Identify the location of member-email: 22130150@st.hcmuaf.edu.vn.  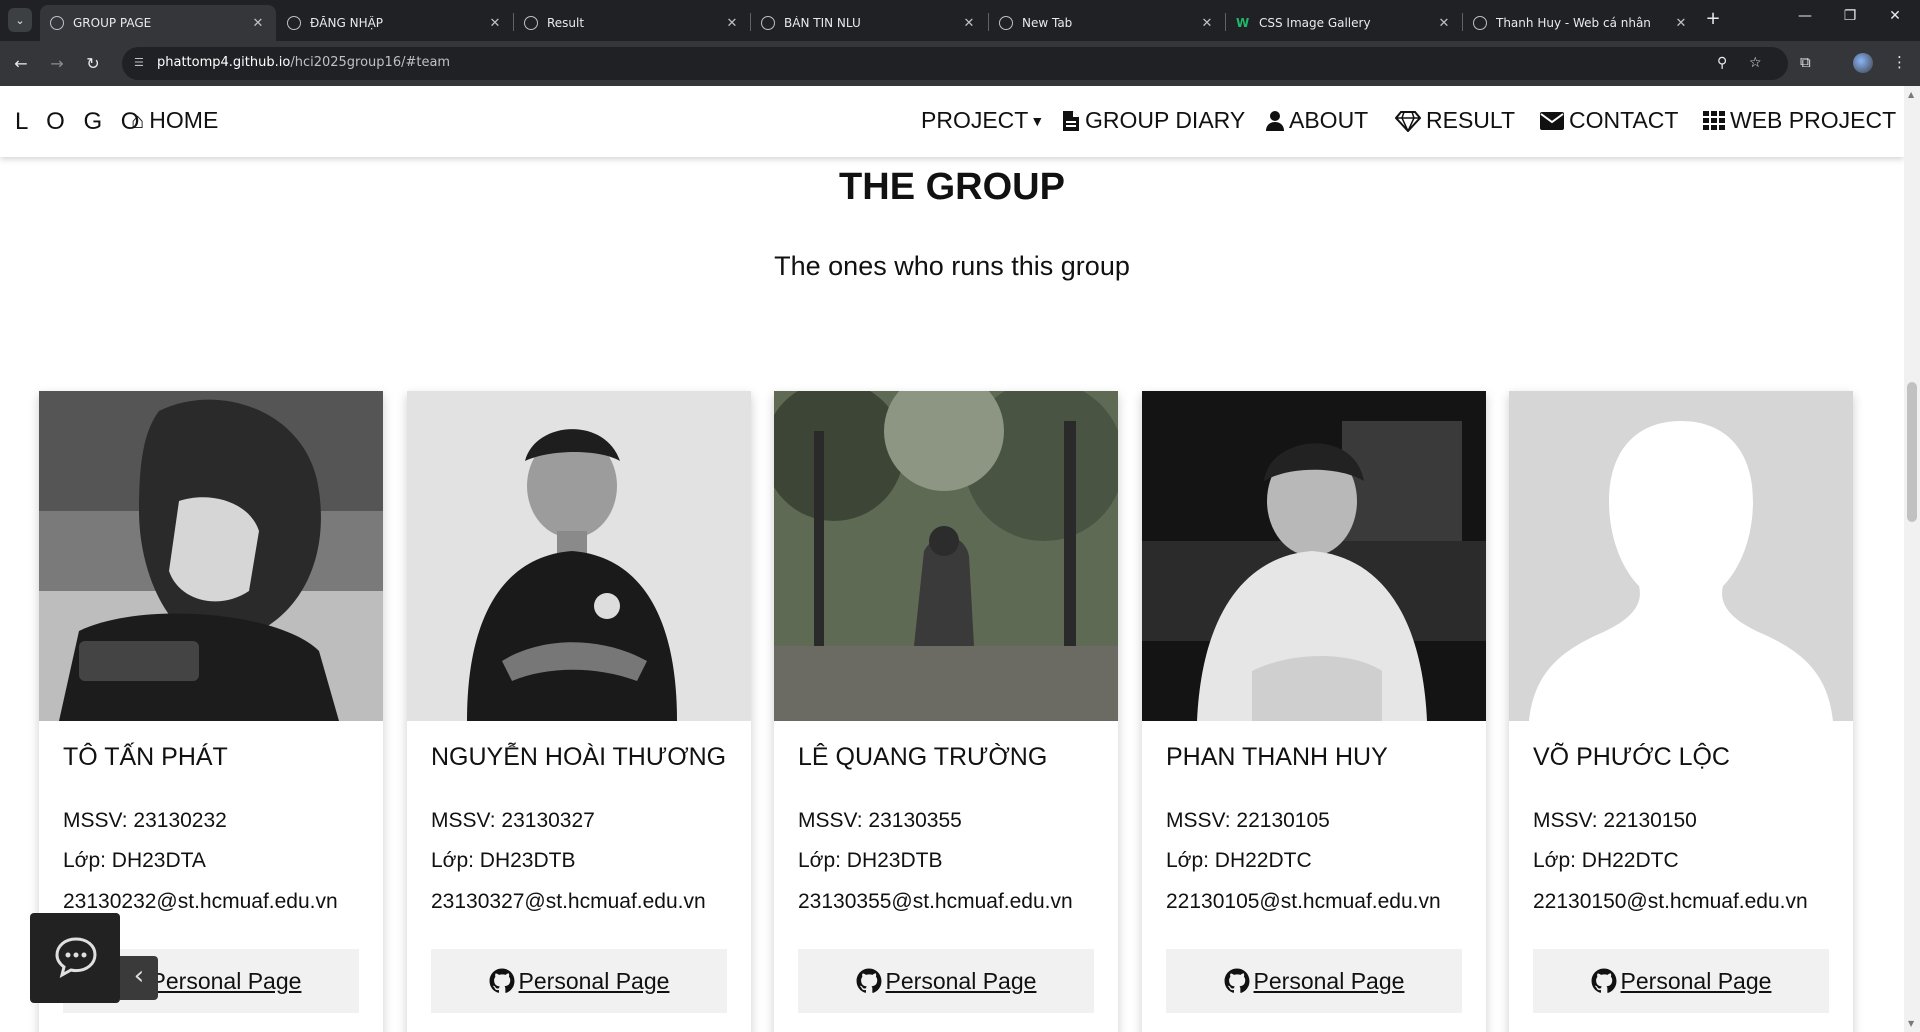
(1670, 901).